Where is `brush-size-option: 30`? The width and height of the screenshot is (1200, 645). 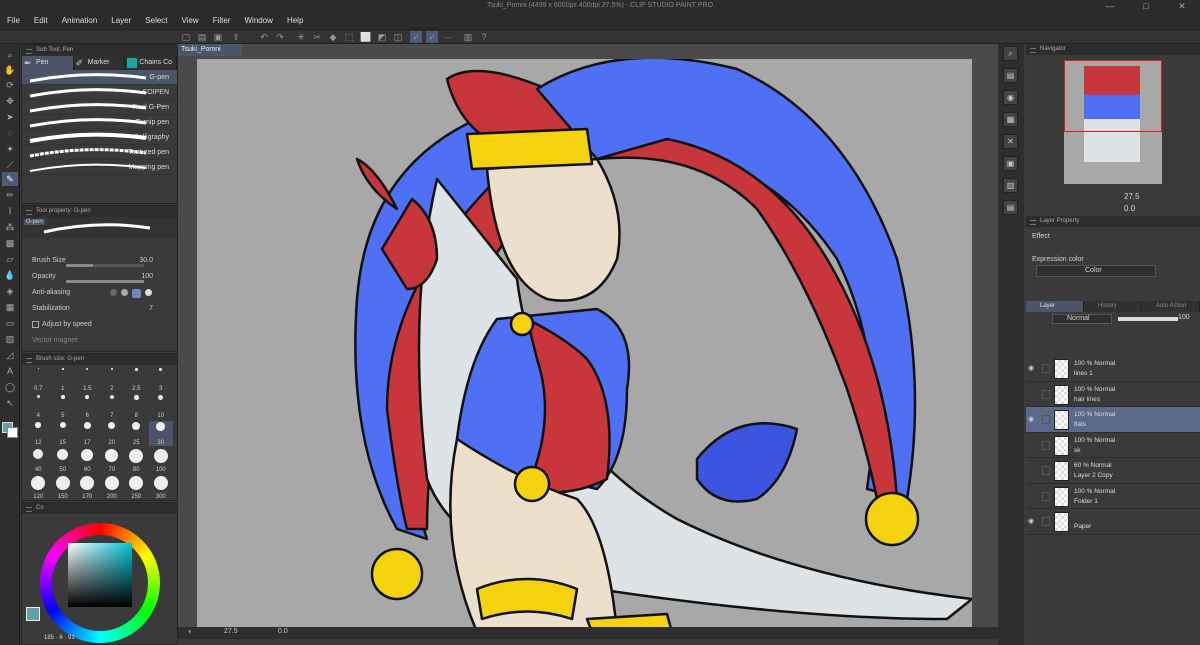 brush-size-option: 30 is located at coordinates (160, 433).